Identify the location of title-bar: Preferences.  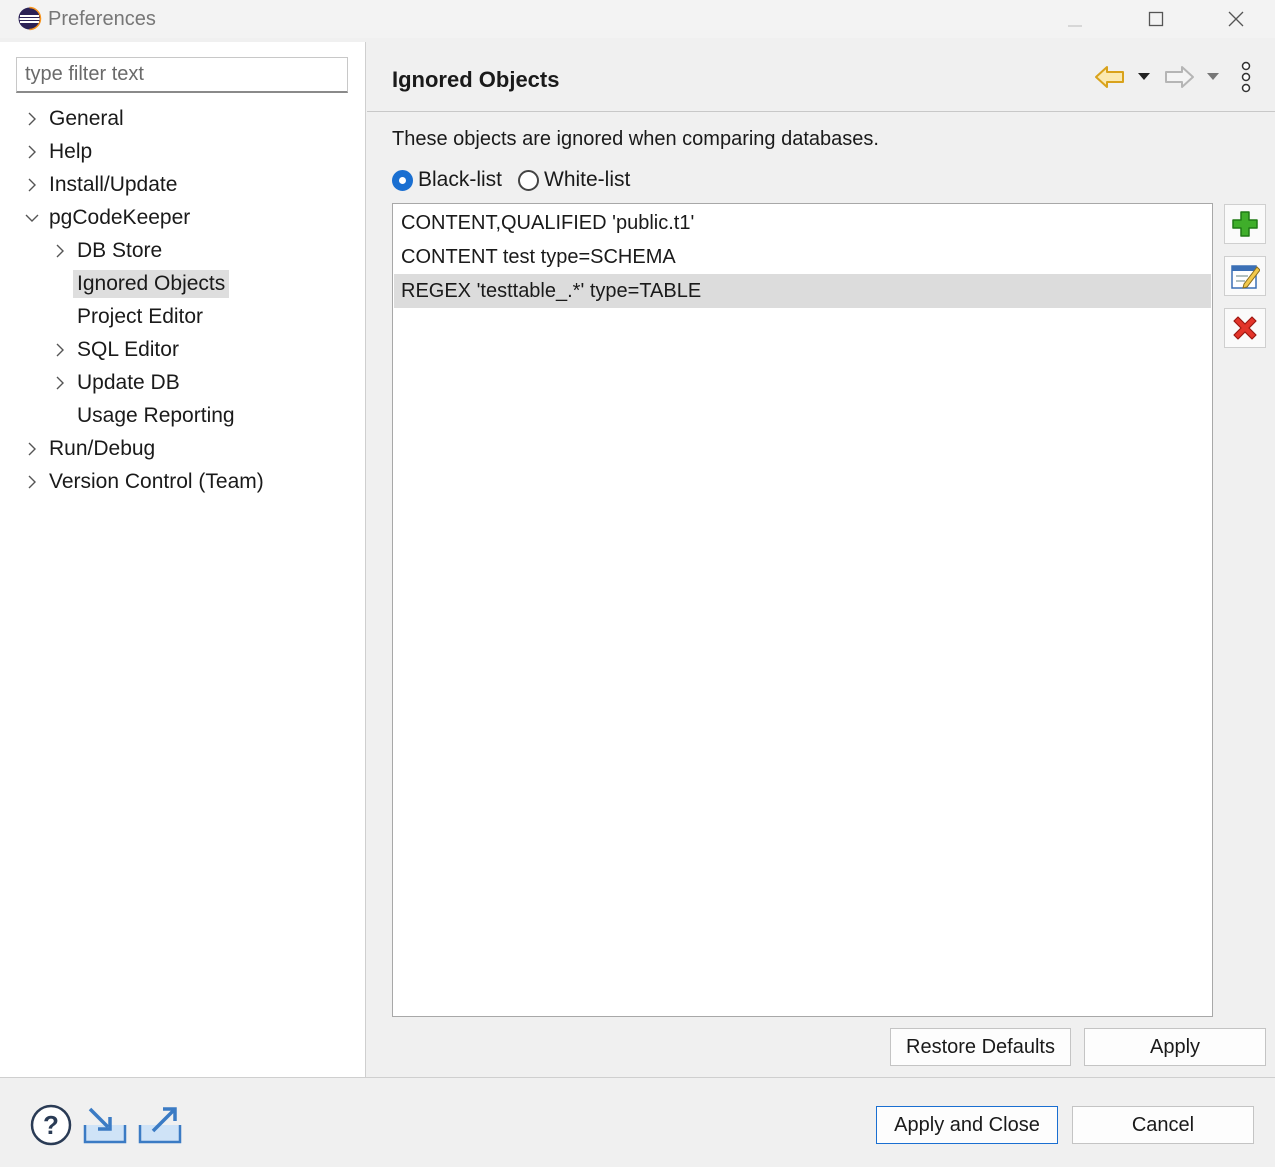
(637, 19).